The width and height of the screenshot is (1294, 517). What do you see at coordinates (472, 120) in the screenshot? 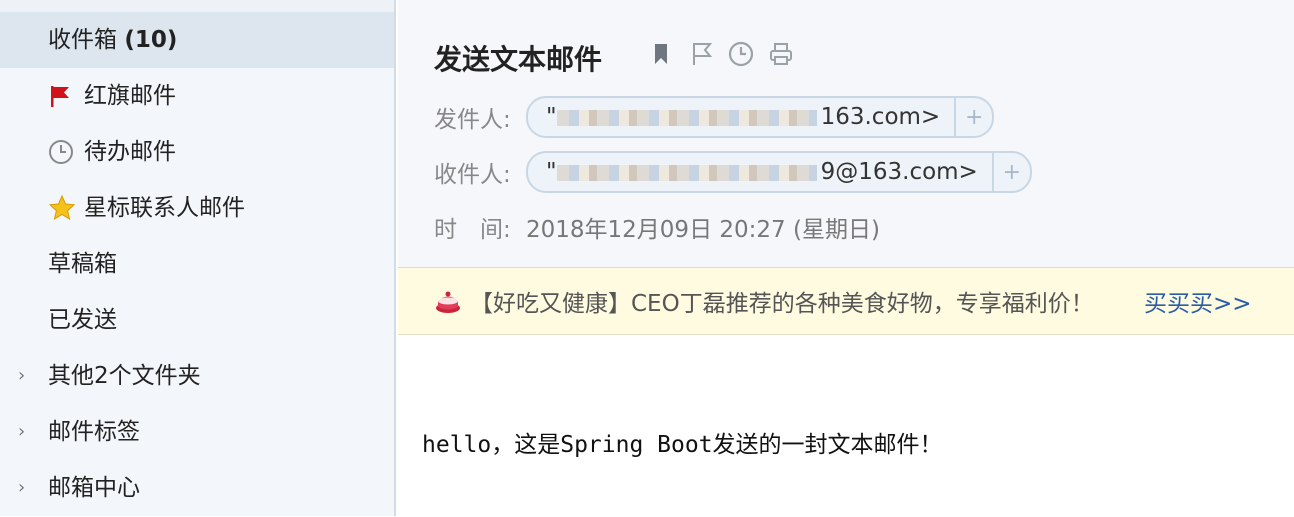
I see `sender-label: 发件人:` at bounding box center [472, 120].